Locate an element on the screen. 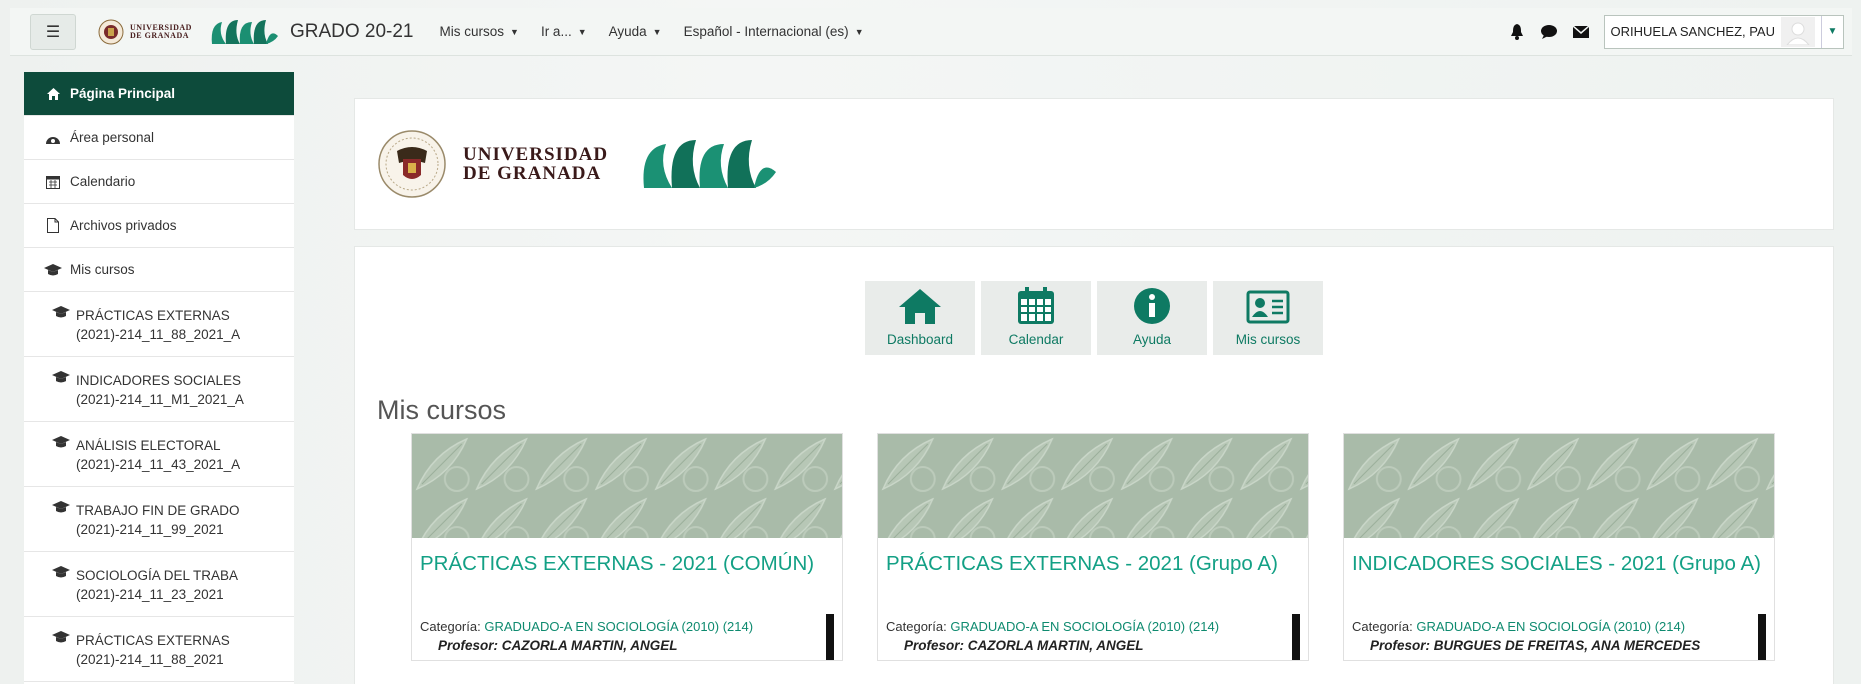  caret-down-icon: ▼ is located at coordinates (514, 31).